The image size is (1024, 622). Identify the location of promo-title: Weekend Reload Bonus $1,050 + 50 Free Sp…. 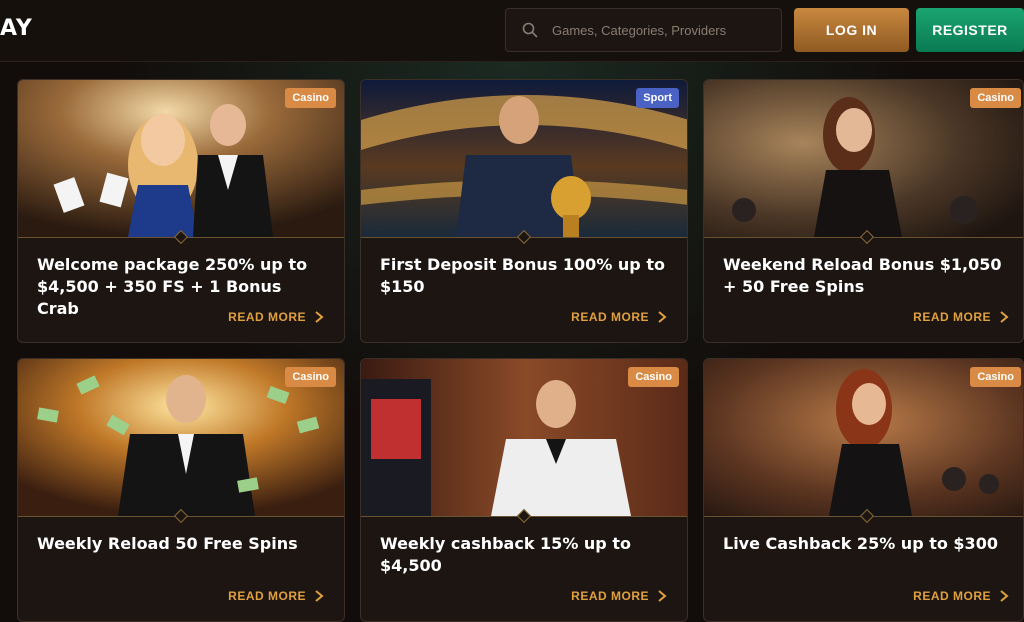
(862, 275).